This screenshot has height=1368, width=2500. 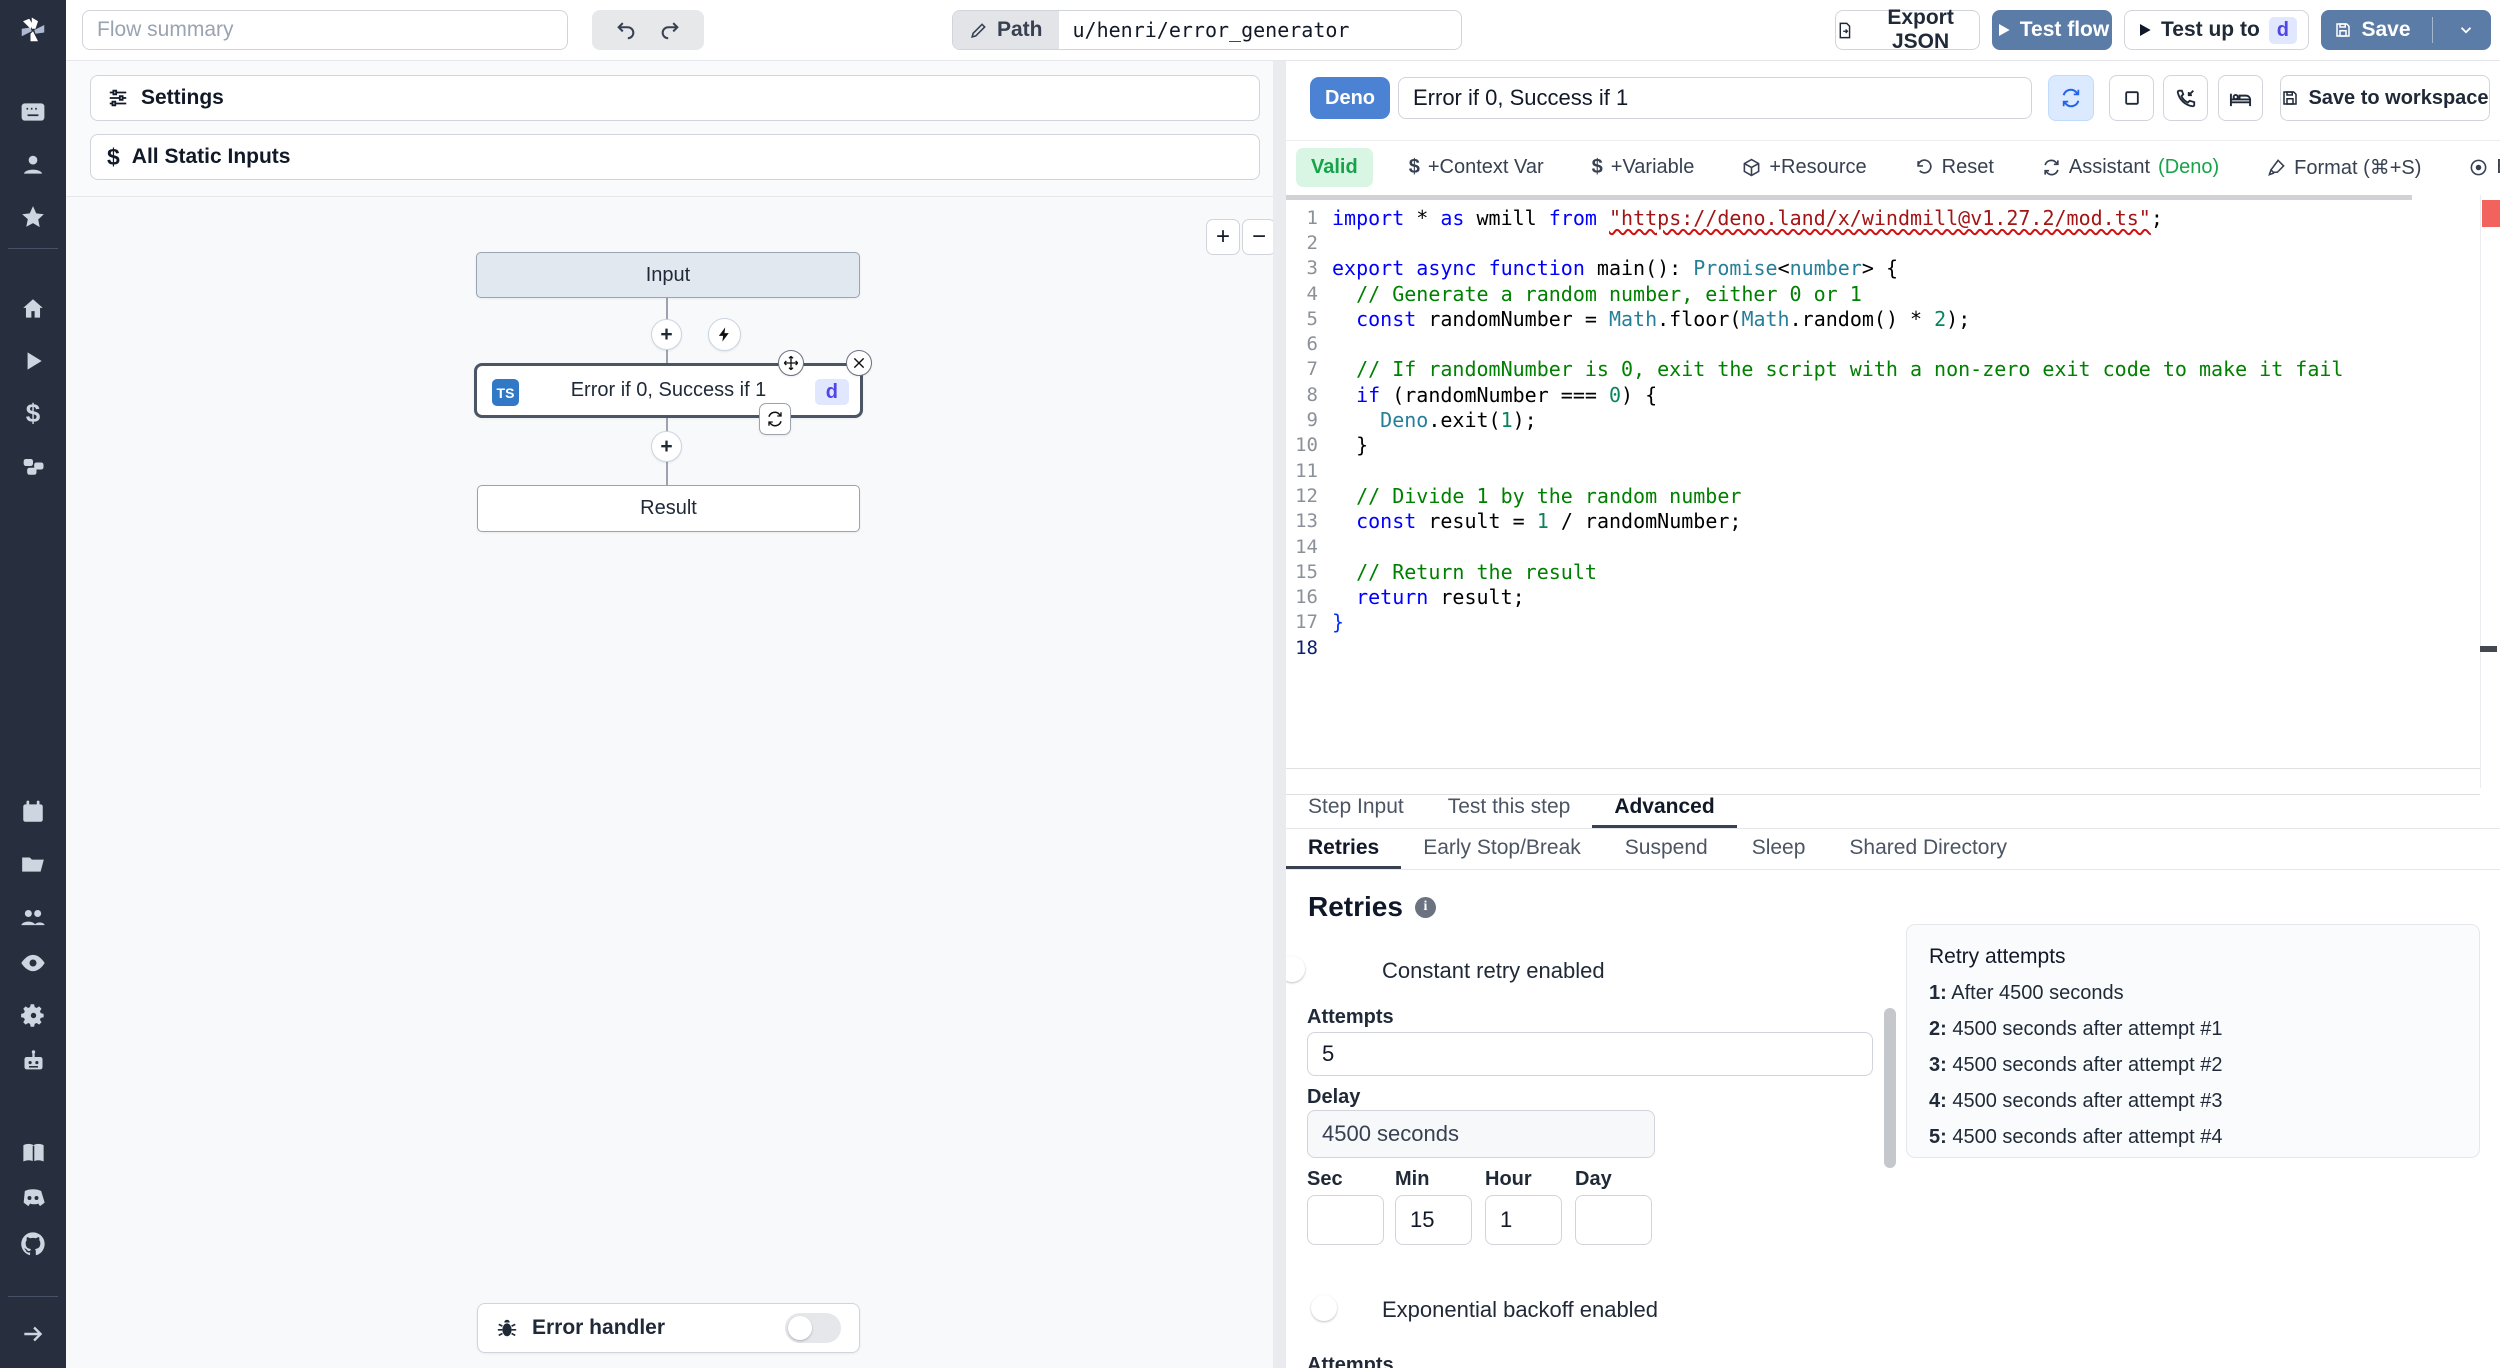 I want to click on format-button: Format (⌘+S), so click(x=2344, y=167).